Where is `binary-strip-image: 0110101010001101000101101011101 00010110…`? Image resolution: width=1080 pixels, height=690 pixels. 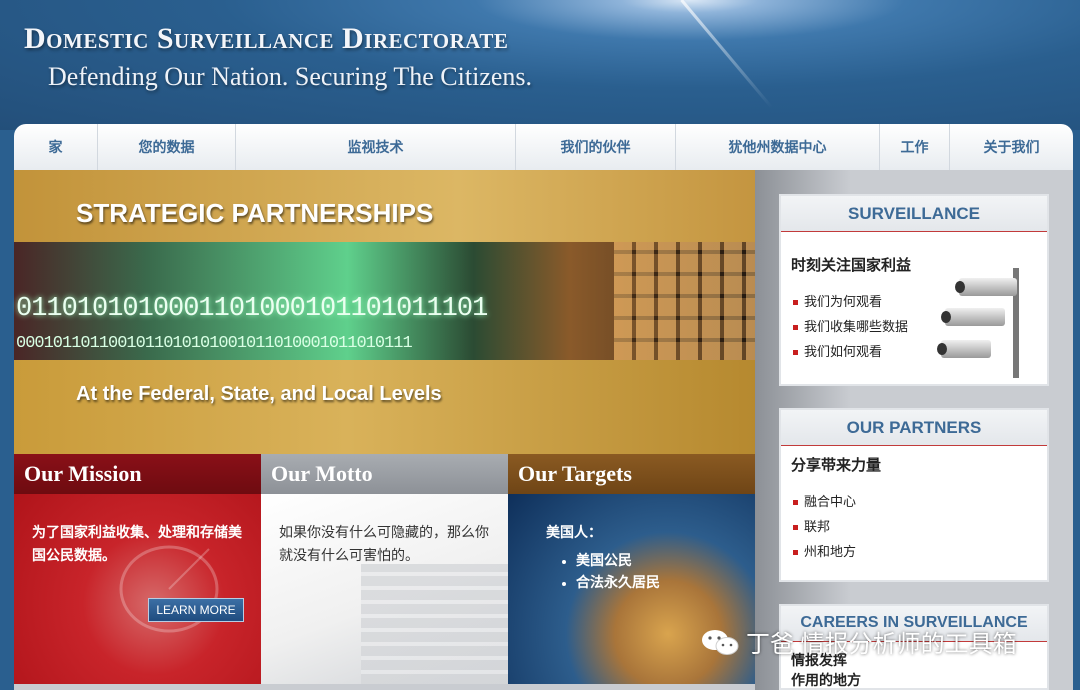 binary-strip-image: 0110101010001101000101101011101 00010110… is located at coordinates (384, 301).